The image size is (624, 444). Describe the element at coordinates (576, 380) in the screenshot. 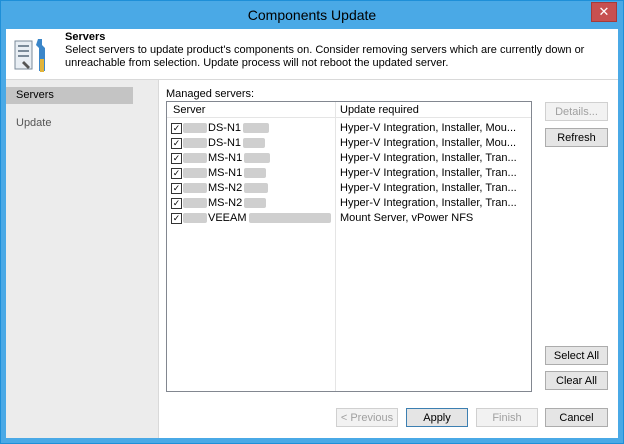

I see `clear-all-button: Clear All` at that location.